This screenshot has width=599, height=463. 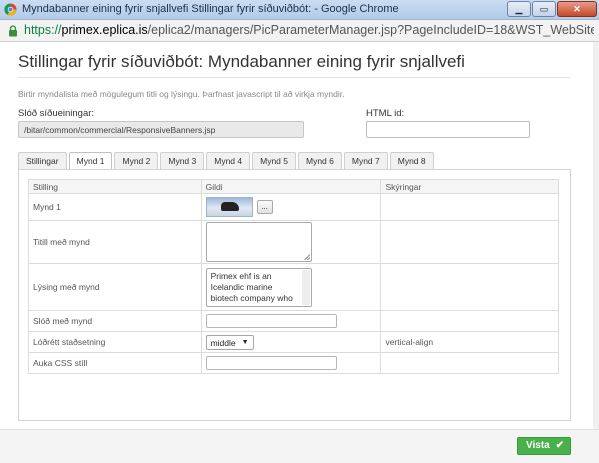 I want to click on tab-mynd-8: Mynd 8, so click(x=411, y=160).